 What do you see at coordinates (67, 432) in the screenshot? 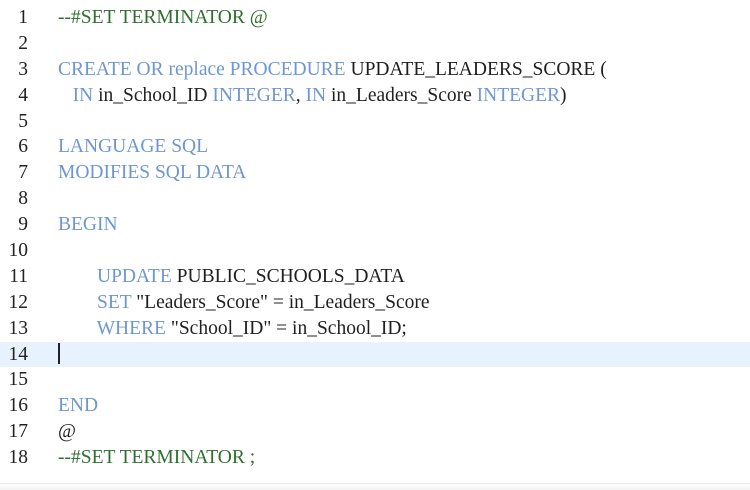
I see `sql-token: @` at bounding box center [67, 432].